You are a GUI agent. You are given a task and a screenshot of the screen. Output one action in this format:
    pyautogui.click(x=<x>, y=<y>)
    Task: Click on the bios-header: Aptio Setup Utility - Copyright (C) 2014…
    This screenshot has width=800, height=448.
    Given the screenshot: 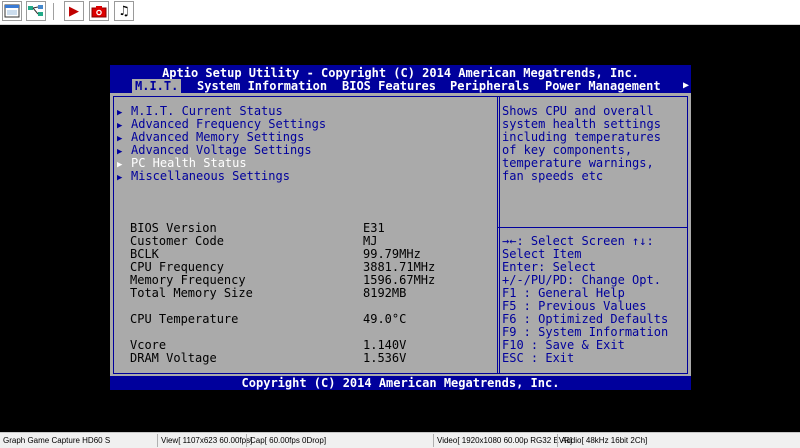 What is the action you would take?
    pyautogui.click(x=400, y=79)
    